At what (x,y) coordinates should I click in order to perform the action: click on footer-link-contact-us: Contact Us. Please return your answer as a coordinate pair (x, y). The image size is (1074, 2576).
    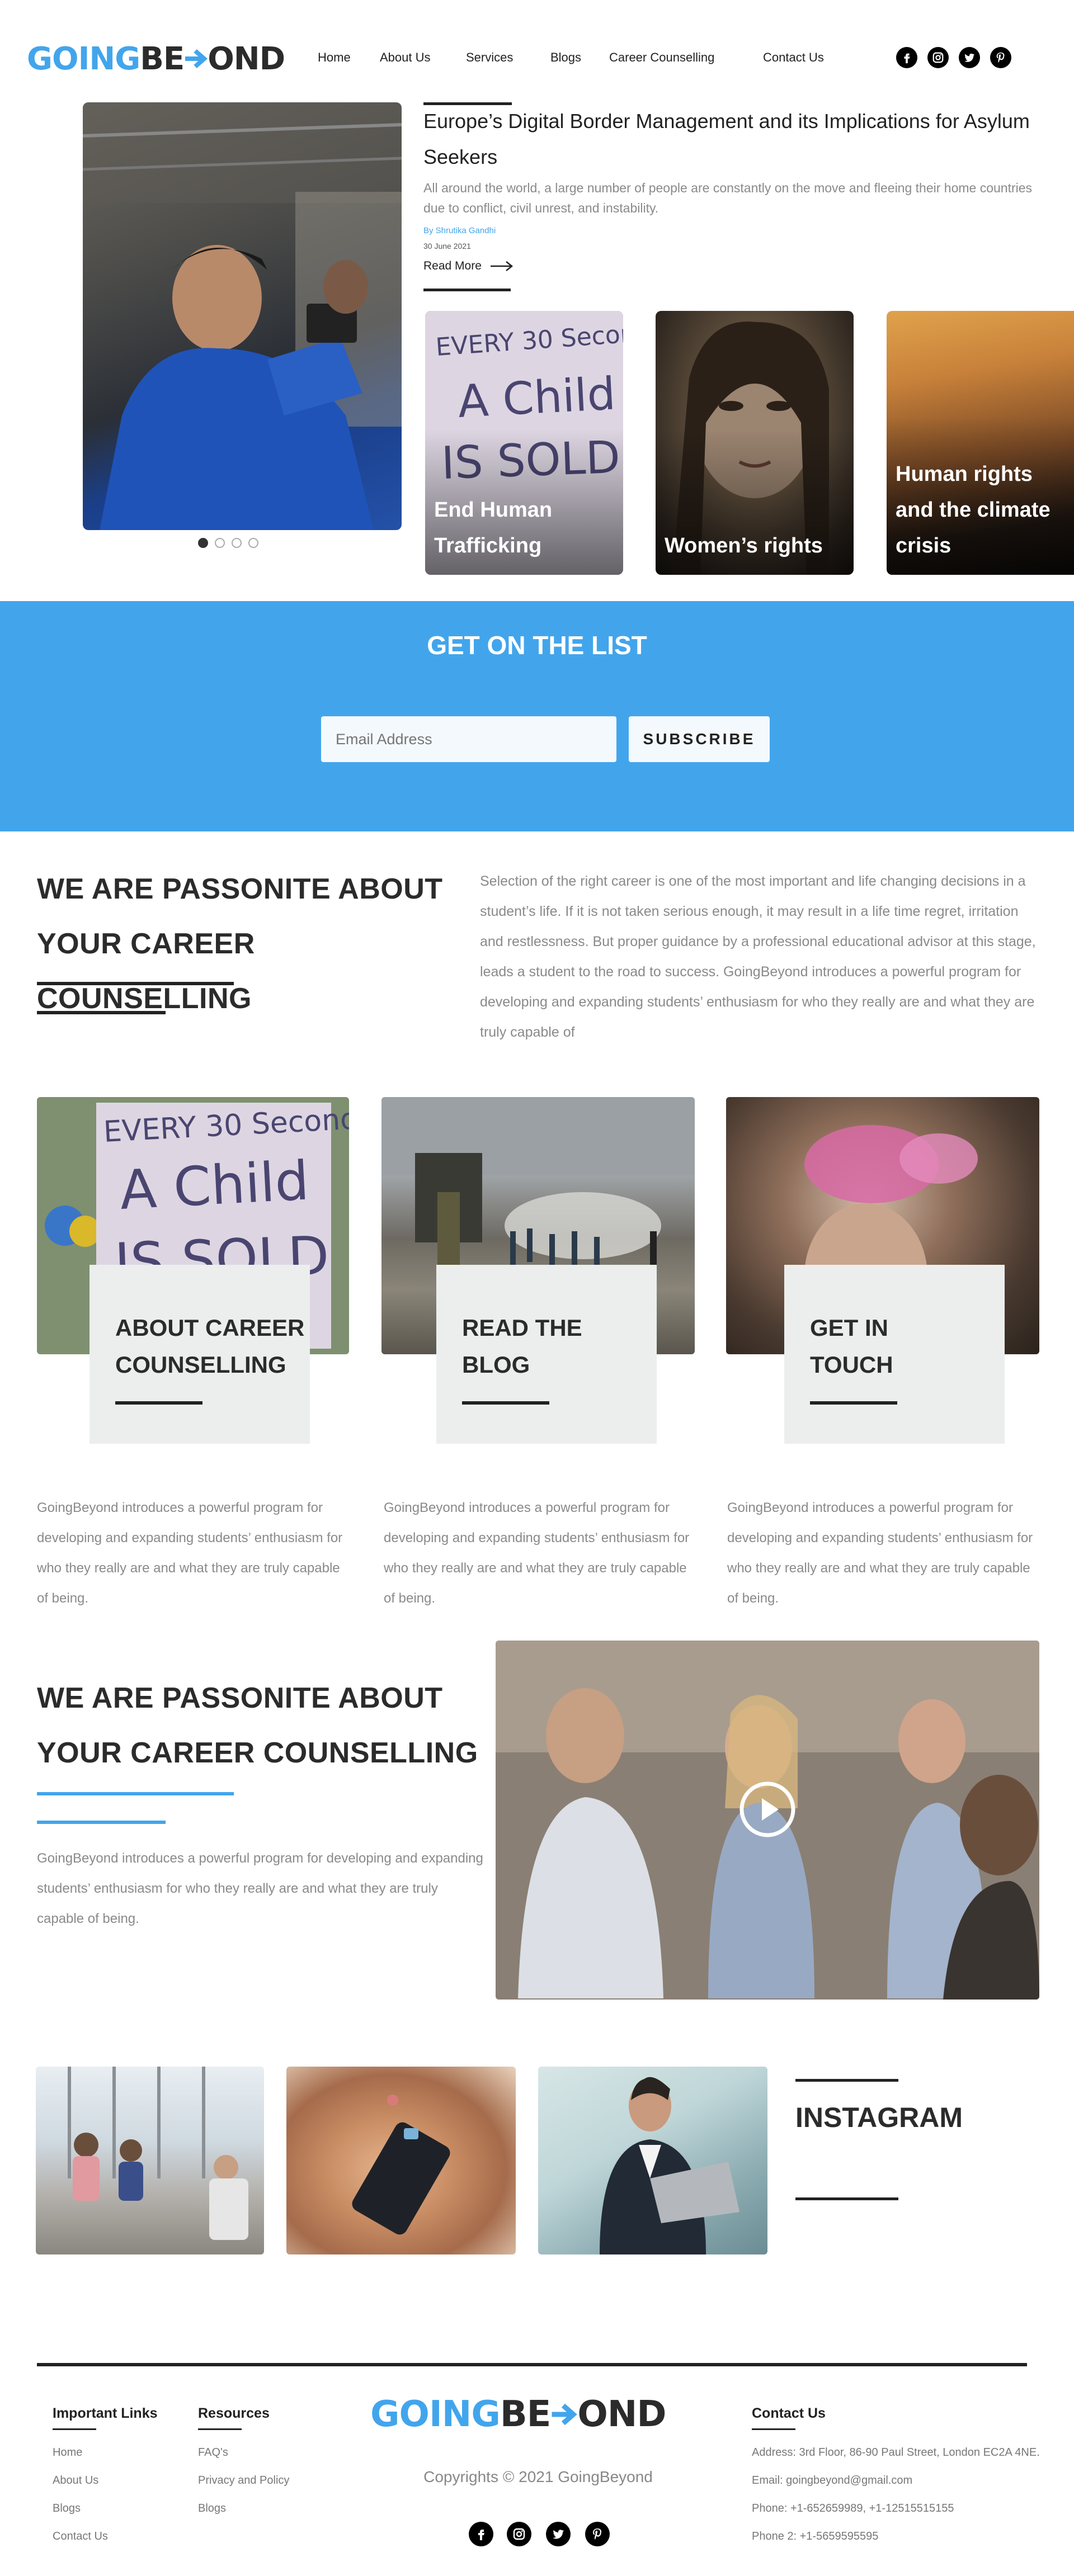
    Looking at the image, I should click on (80, 2536).